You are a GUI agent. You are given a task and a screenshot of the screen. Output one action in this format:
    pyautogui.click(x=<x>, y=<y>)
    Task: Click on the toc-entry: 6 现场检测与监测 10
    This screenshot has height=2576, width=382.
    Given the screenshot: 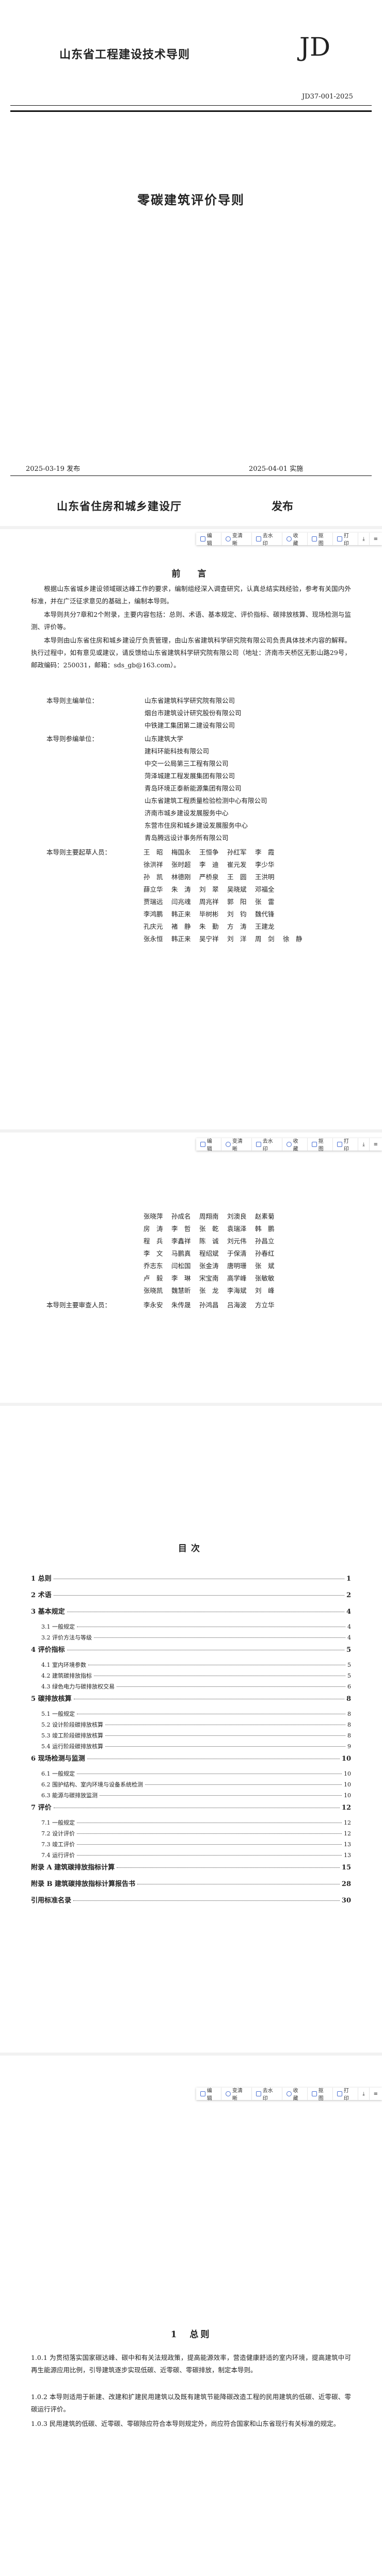 What is the action you would take?
    pyautogui.click(x=191, y=1760)
    